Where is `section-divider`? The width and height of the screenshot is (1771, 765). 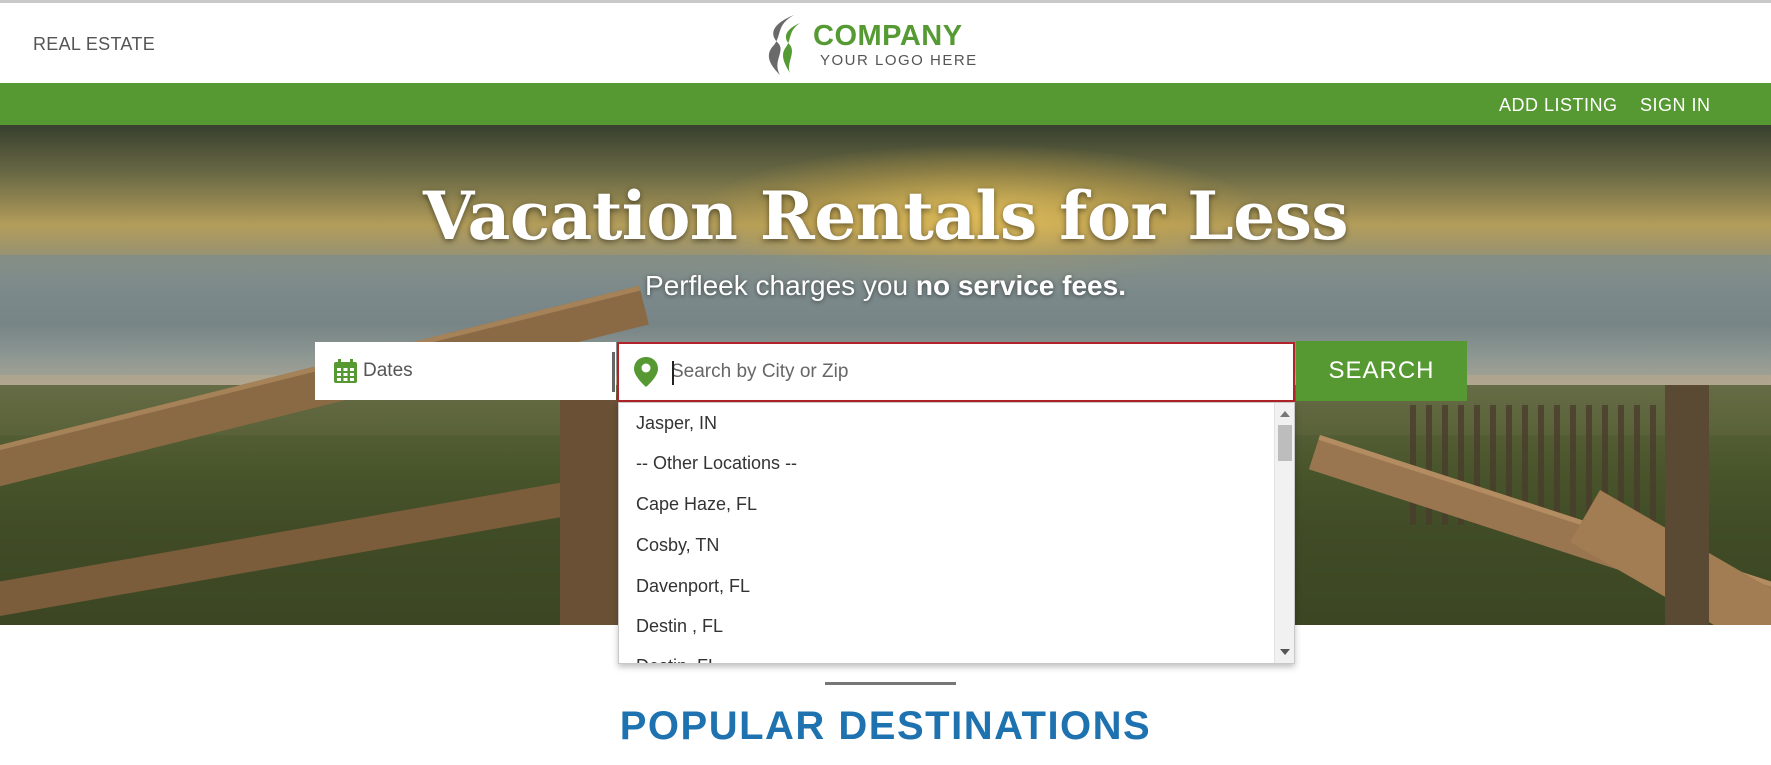
section-divider is located at coordinates (890, 683).